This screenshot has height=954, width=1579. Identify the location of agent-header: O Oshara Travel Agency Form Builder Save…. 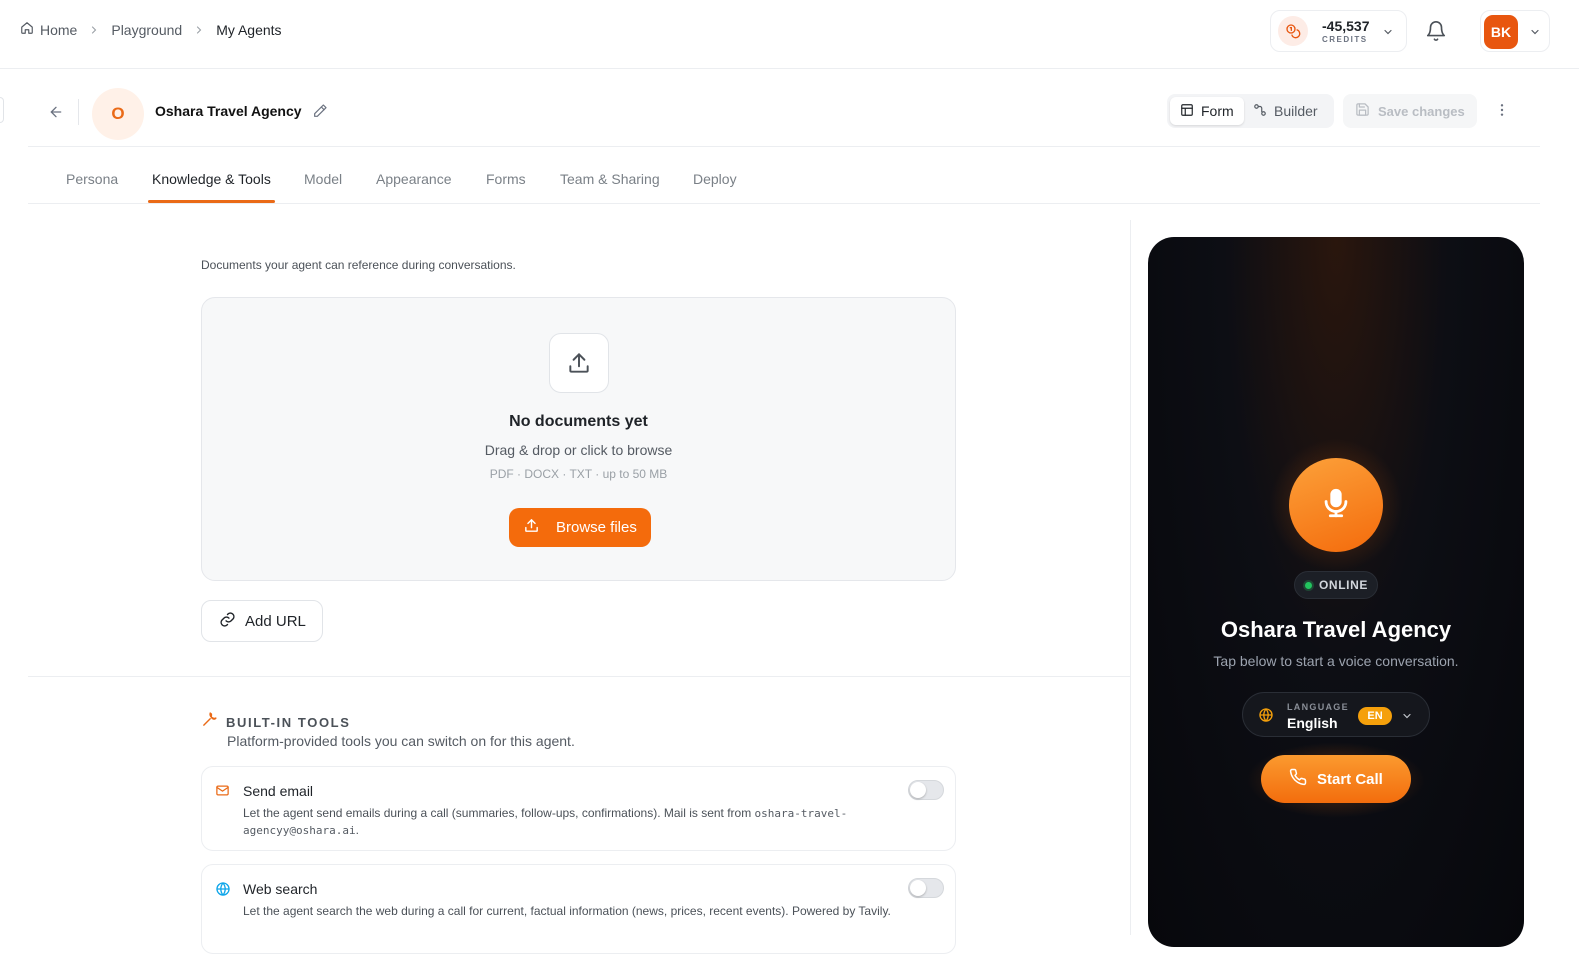
(784, 116).